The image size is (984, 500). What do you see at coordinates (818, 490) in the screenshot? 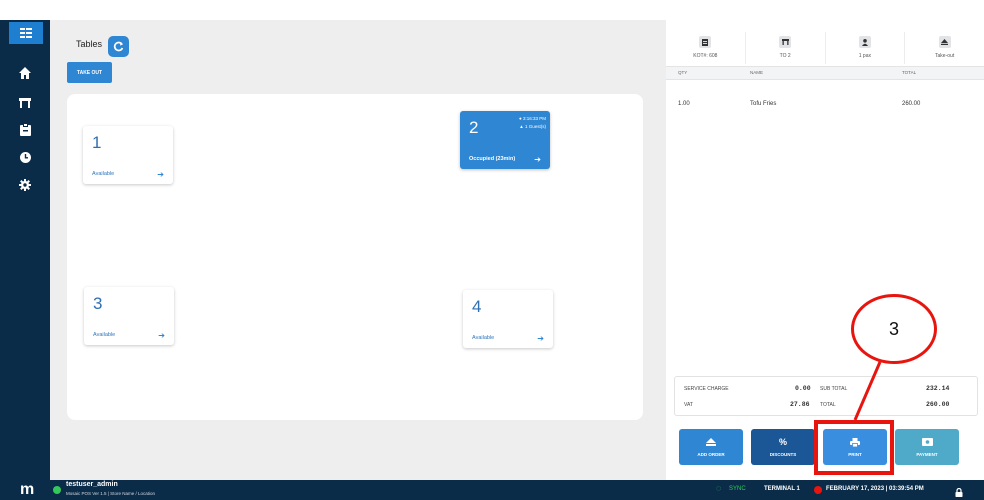
I see `alert-dot-icon` at bounding box center [818, 490].